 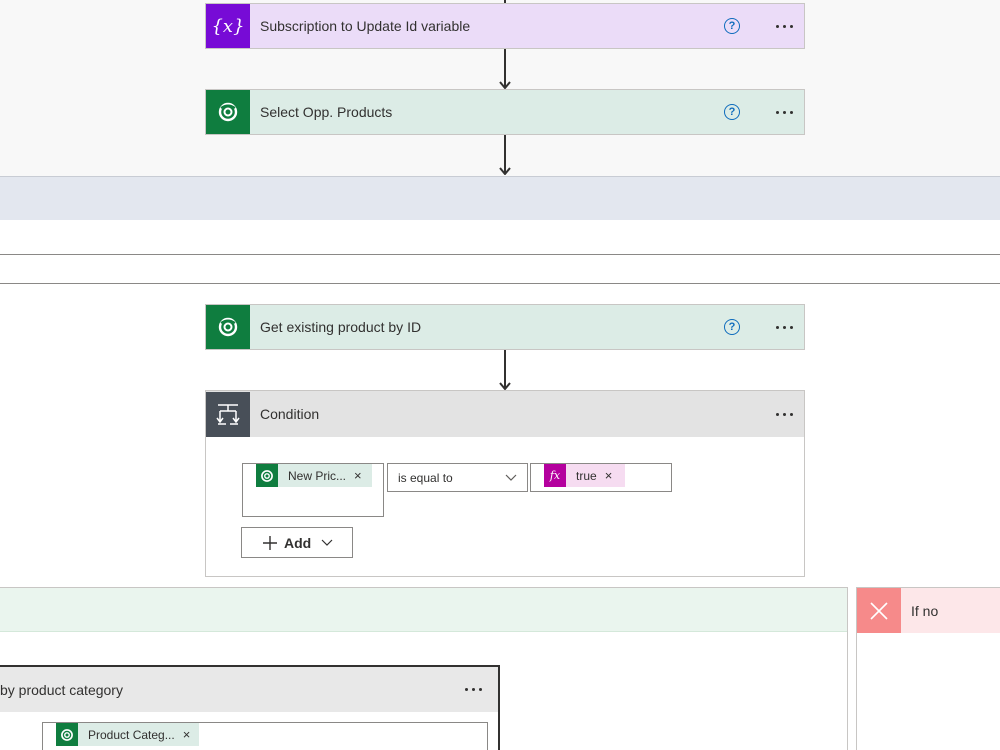 I want to click on action-card-subscription-variable: {x} Subscription to Update Id variable ?, so click(x=505, y=26).